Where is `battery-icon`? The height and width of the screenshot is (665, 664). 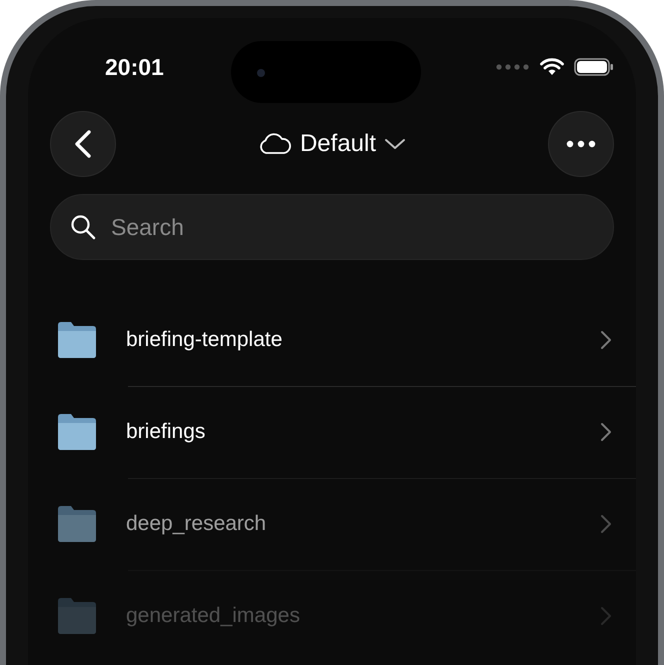
battery-icon is located at coordinates (594, 67).